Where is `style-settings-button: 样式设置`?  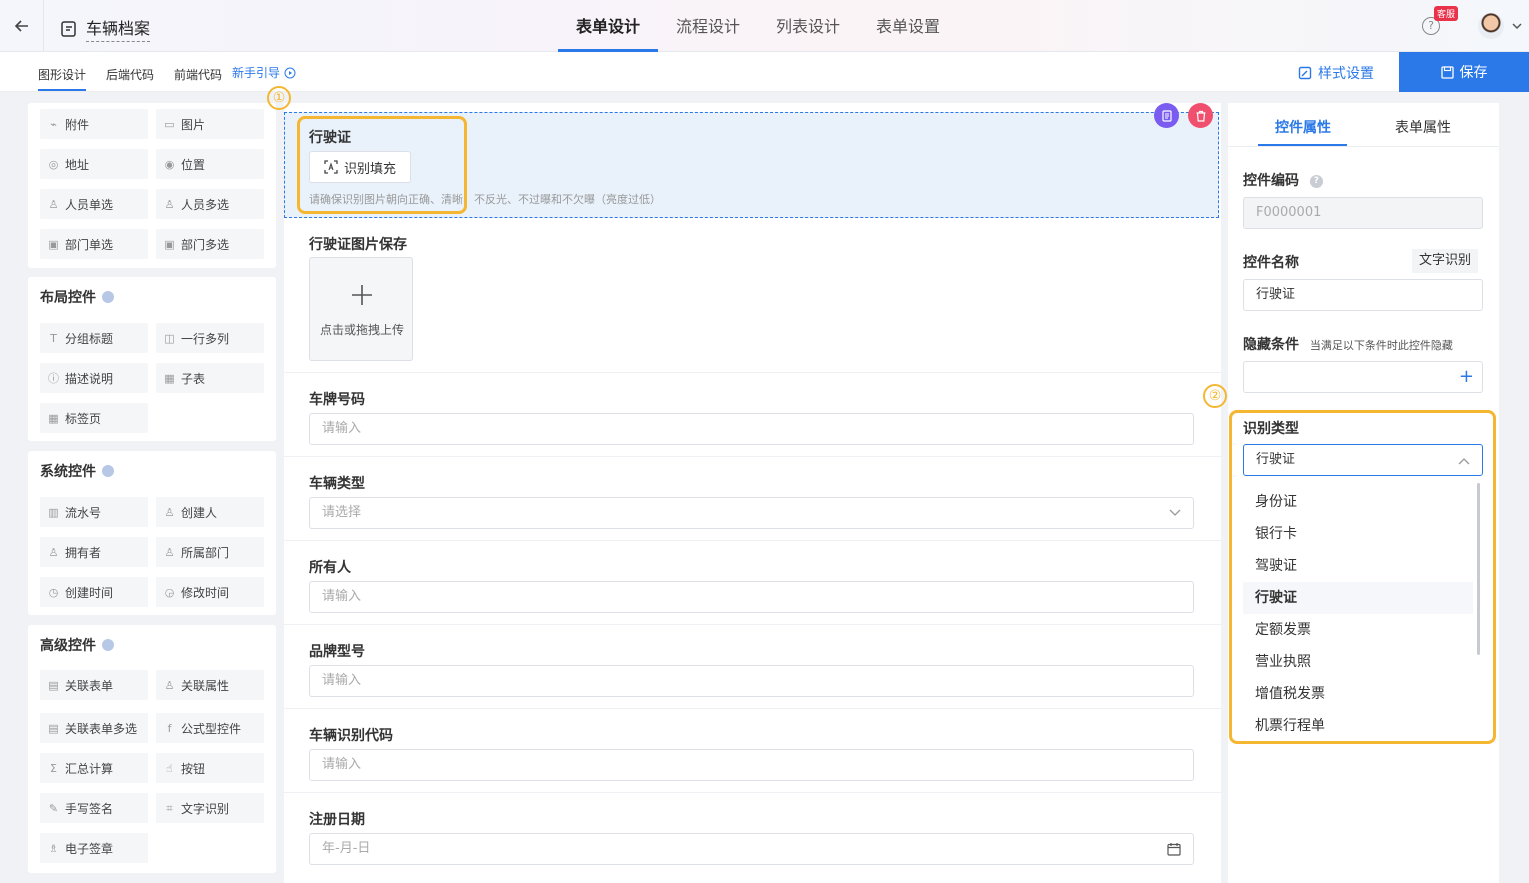 style-settings-button: 样式设置 is located at coordinates (1336, 73).